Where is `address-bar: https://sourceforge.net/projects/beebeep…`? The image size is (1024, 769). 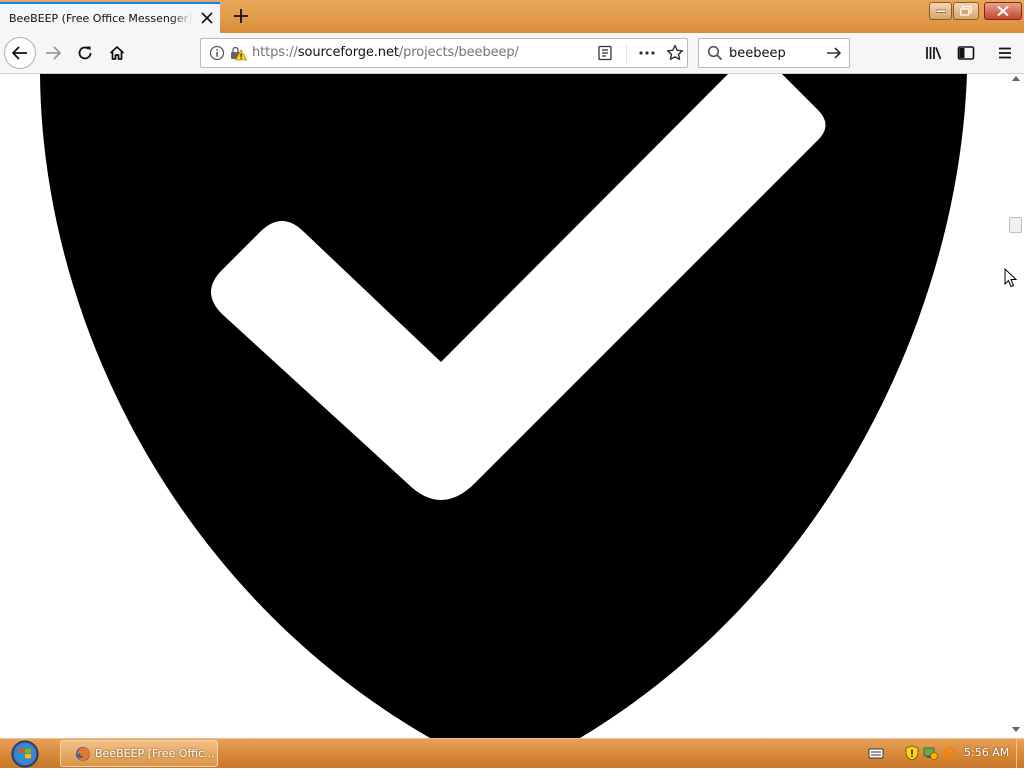 address-bar: https://sourceforge.net/projects/beebeep… is located at coordinates (444, 53).